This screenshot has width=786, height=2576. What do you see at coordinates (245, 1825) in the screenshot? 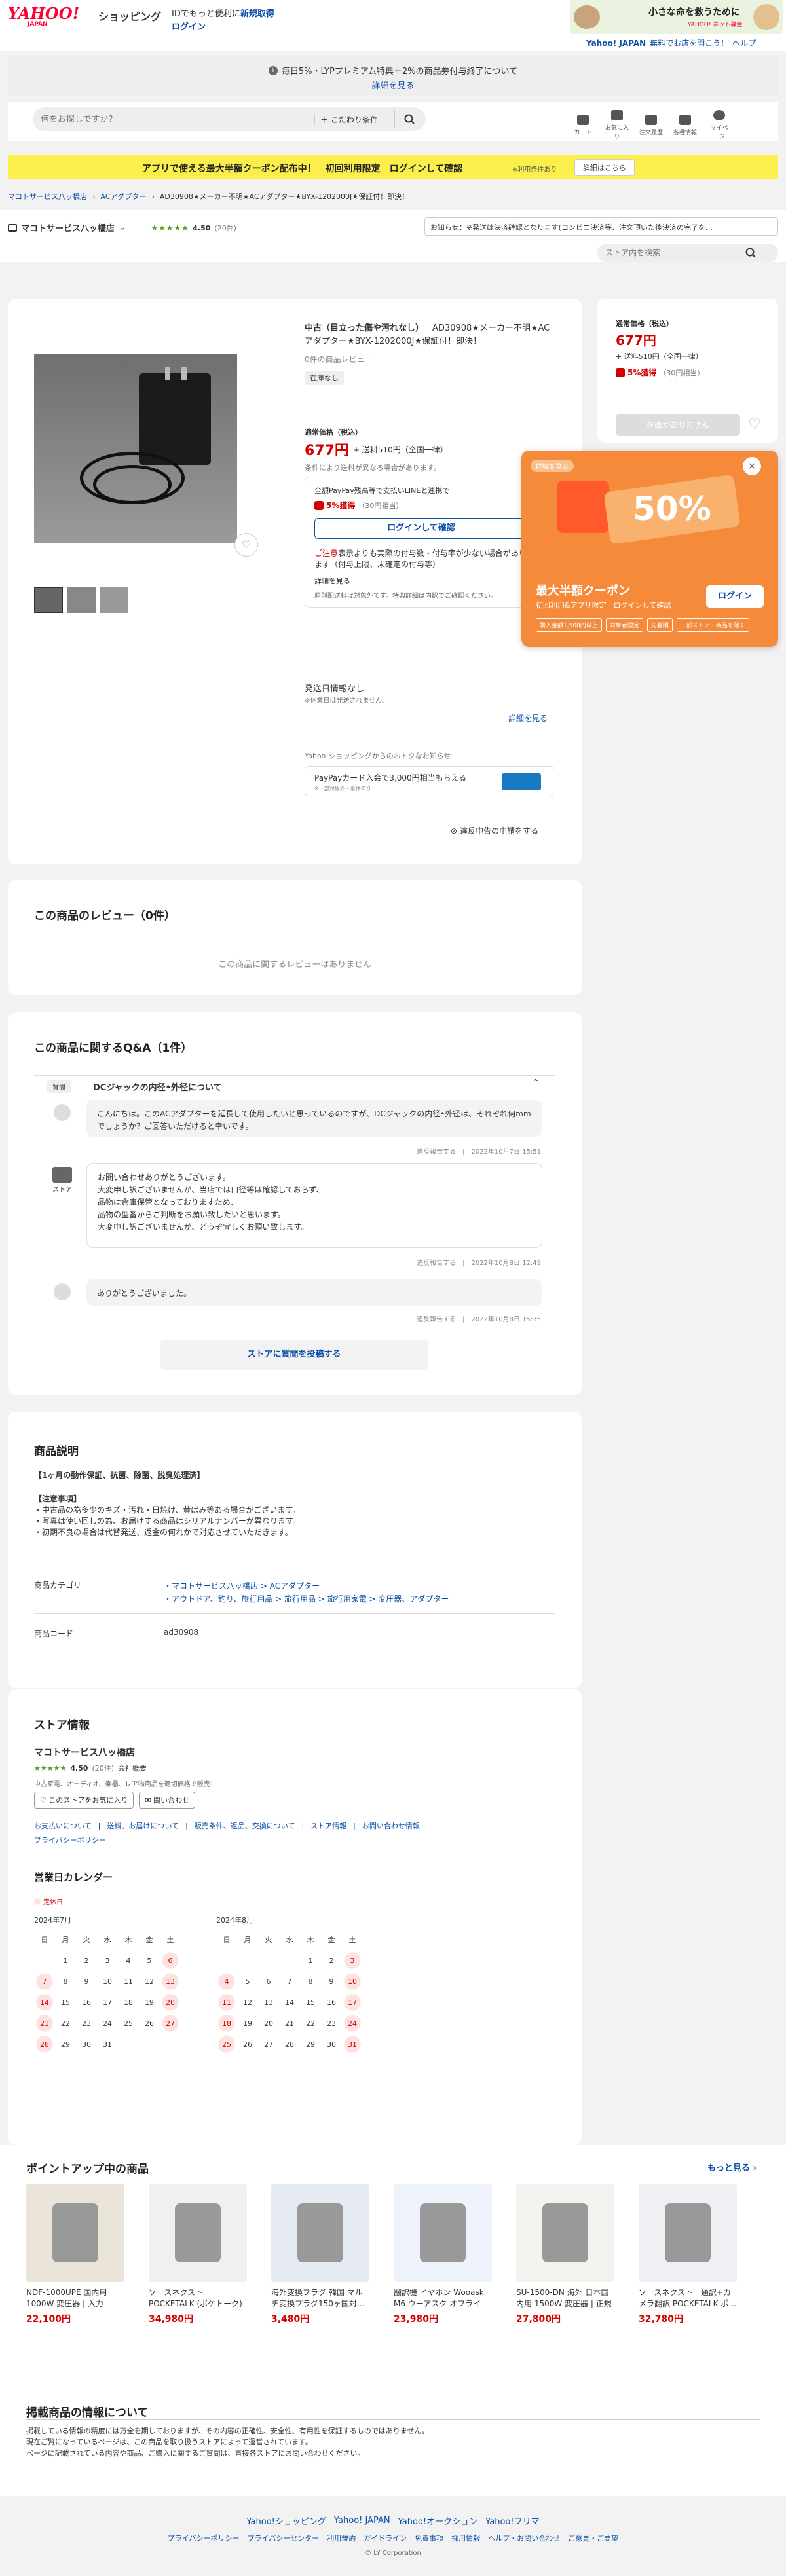
I see `store-link: 販売条件、返品、交換について` at bounding box center [245, 1825].